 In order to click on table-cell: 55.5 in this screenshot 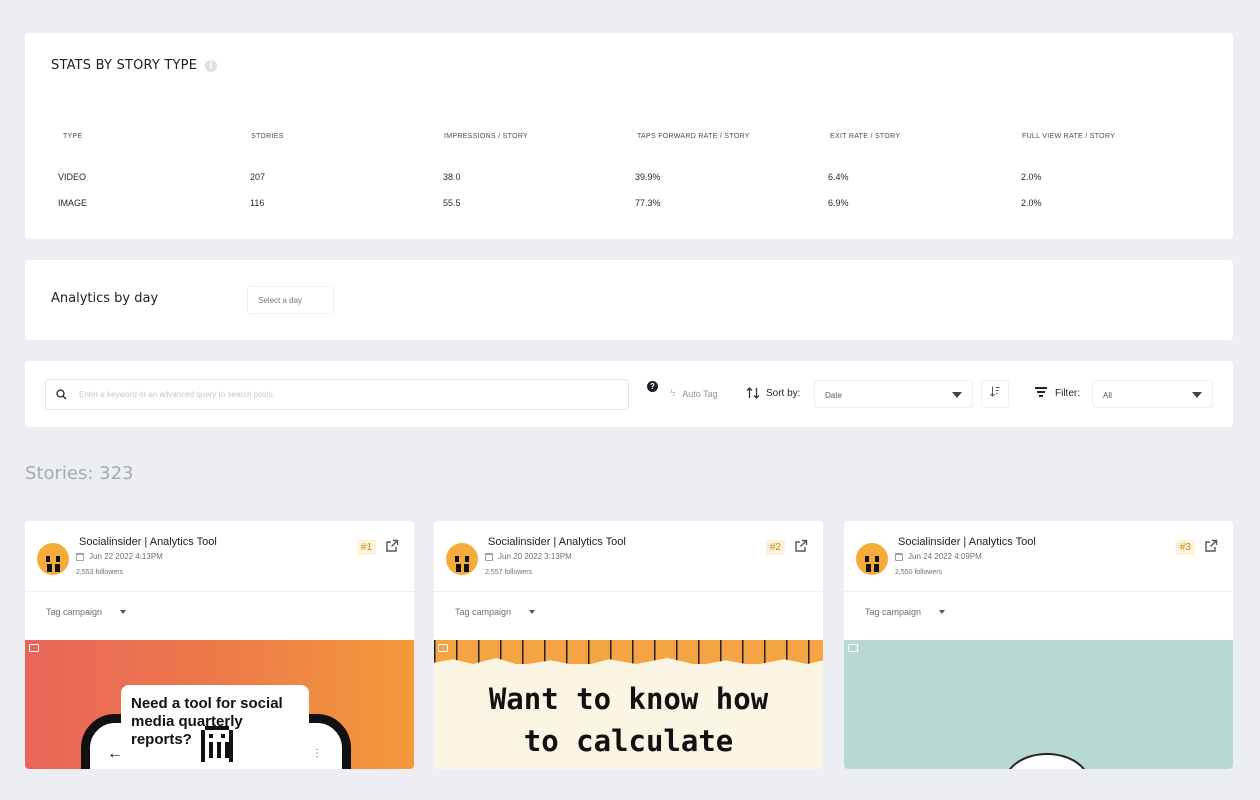, I will do `click(452, 203)`.